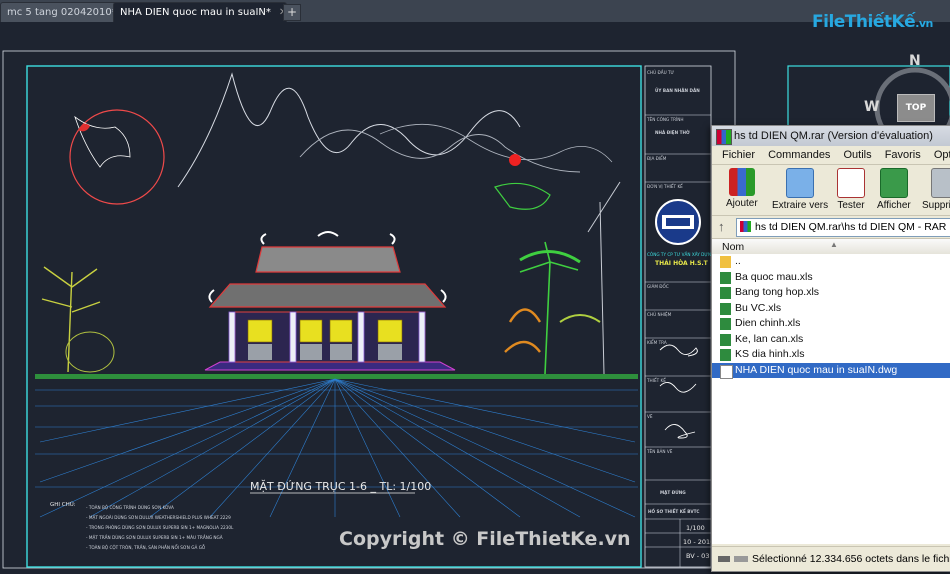 This screenshot has height=574, width=950. What do you see at coordinates (674, 511) in the screenshot?
I see `tb-label: HỒ SƠ THIẾT KẾ BVTC` at bounding box center [674, 511].